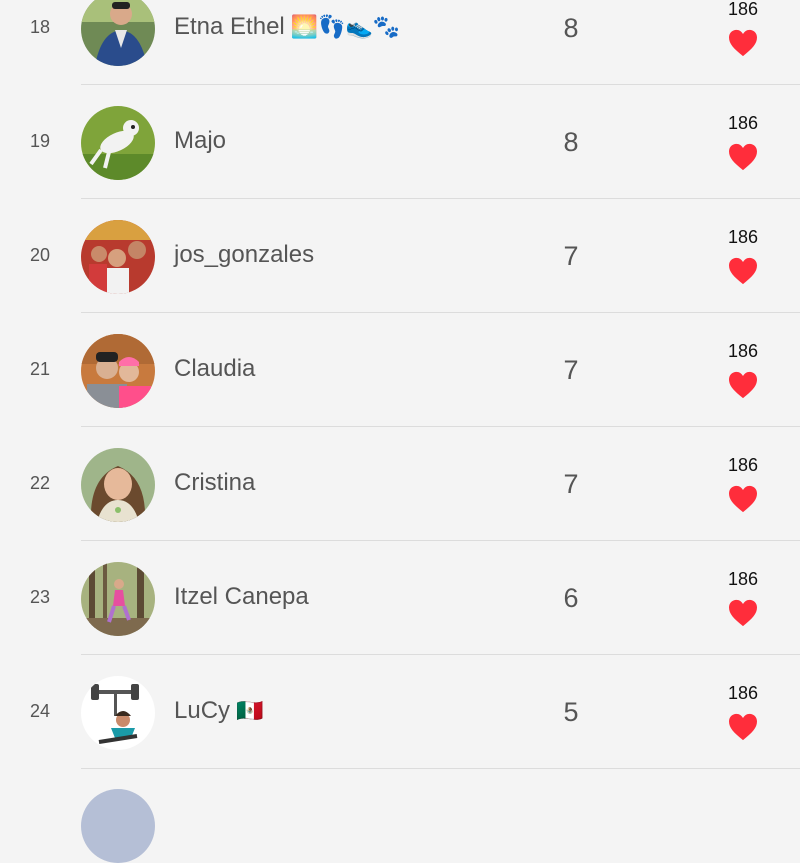 The width and height of the screenshot is (800, 863). What do you see at coordinates (400, 484) in the screenshot?
I see `leaderboard-row: 22 Cristina 7 186` at bounding box center [400, 484].